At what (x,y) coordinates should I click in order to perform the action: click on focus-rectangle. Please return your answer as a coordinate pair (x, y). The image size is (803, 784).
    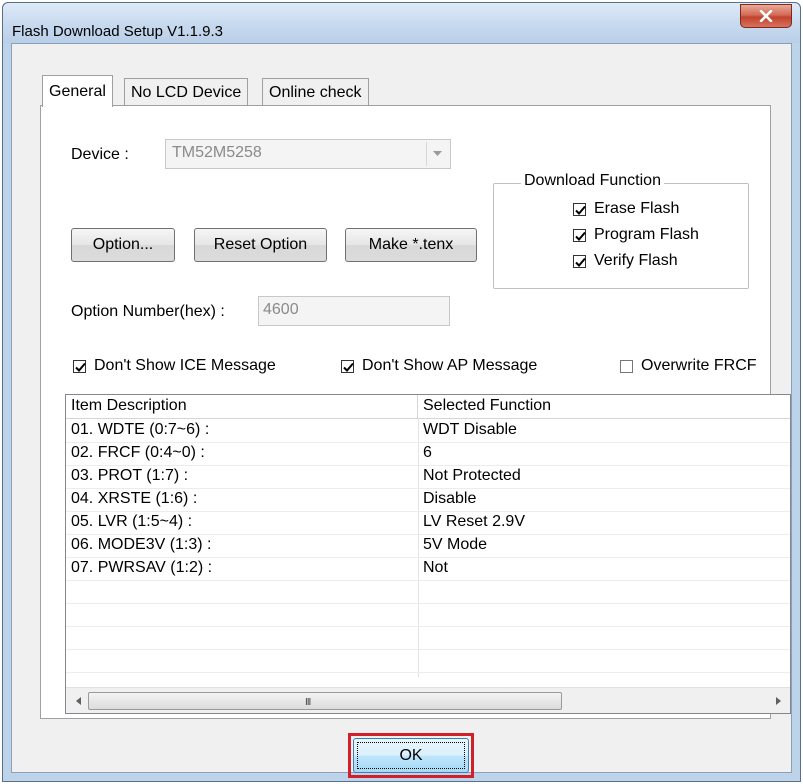
    Looking at the image, I should click on (411, 755).